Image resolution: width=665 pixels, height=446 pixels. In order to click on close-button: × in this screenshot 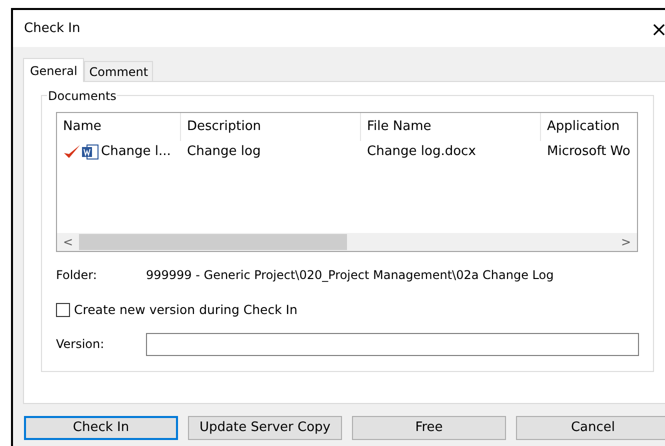, I will do `click(657, 28)`.